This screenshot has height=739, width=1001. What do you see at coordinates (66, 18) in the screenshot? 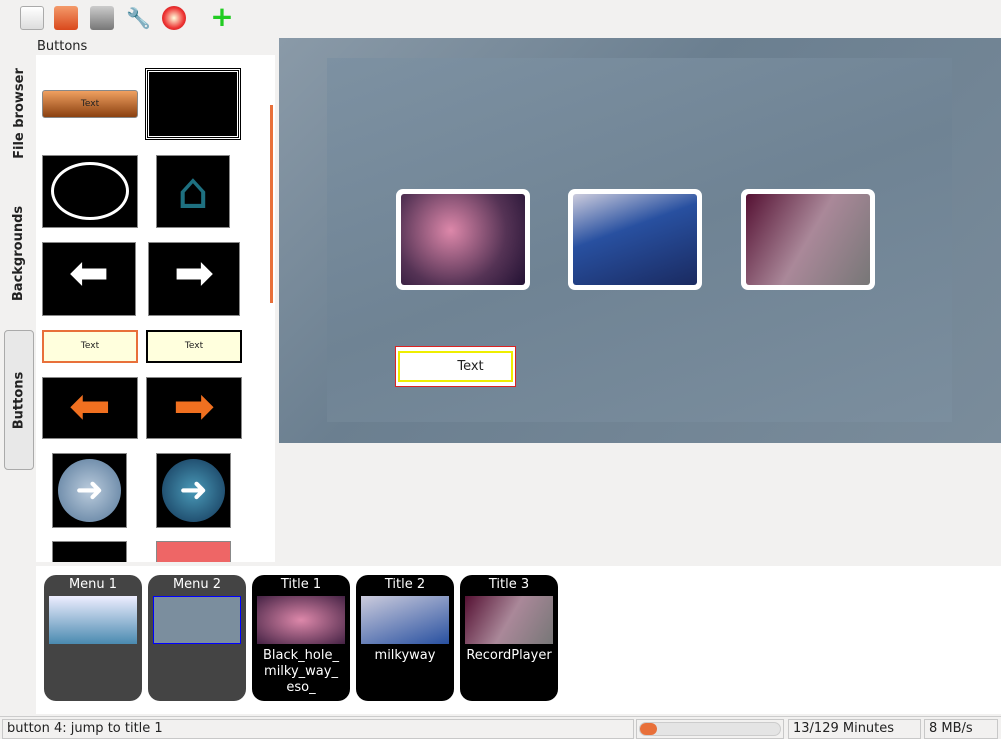
I see `open-icon` at bounding box center [66, 18].